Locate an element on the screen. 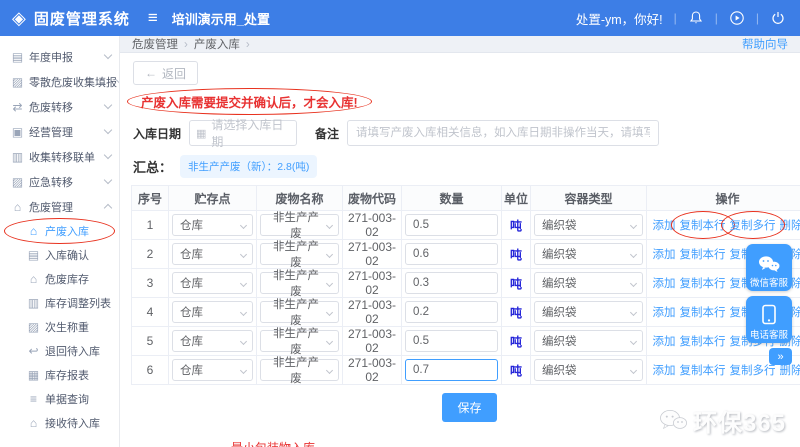  table-row: 1仓库非生产产废271-003-02 吨编织袋添加复制本行复制多行删除 is located at coordinates (465, 225).